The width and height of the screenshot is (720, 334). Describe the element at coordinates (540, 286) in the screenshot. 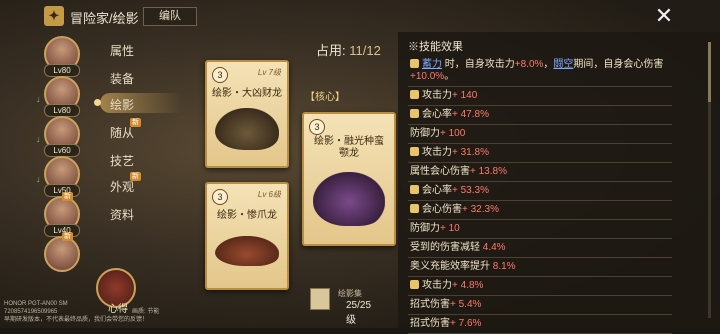

I see `effect-row: 攻击力+ 4.8%` at that location.